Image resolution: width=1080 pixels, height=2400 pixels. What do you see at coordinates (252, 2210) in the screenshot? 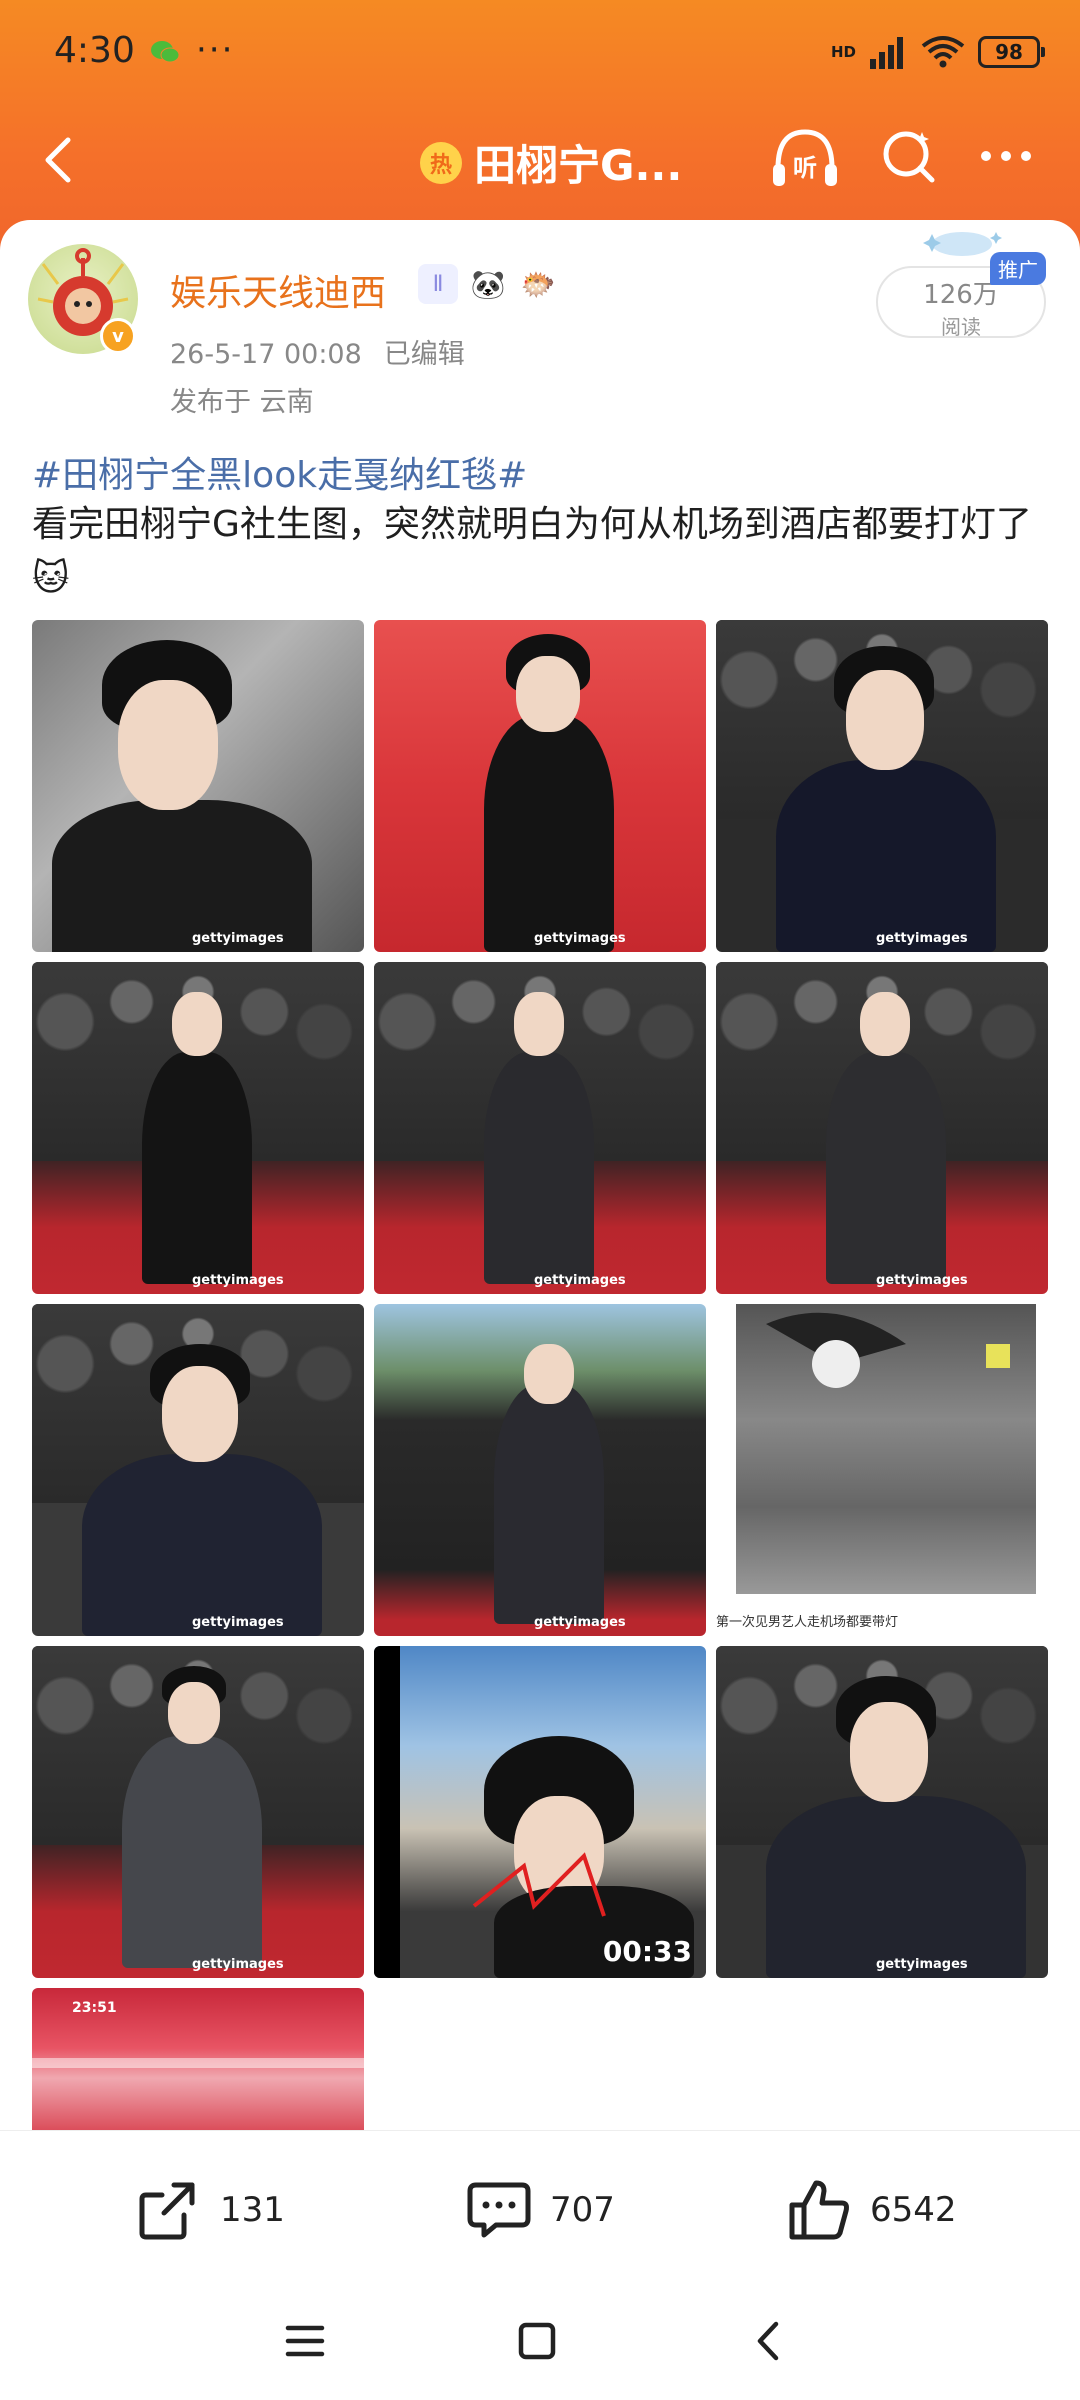
I see `share-count: 131` at bounding box center [252, 2210].